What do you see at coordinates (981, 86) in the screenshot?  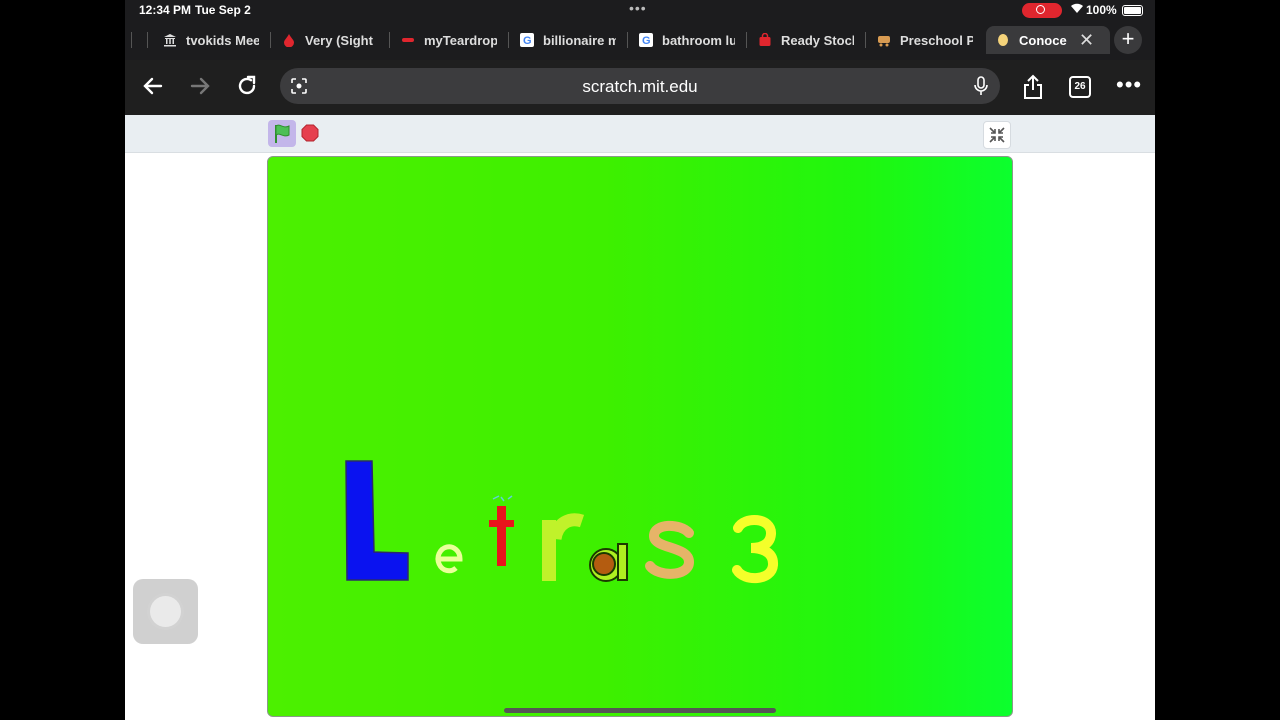 I see `microphone-icon` at bounding box center [981, 86].